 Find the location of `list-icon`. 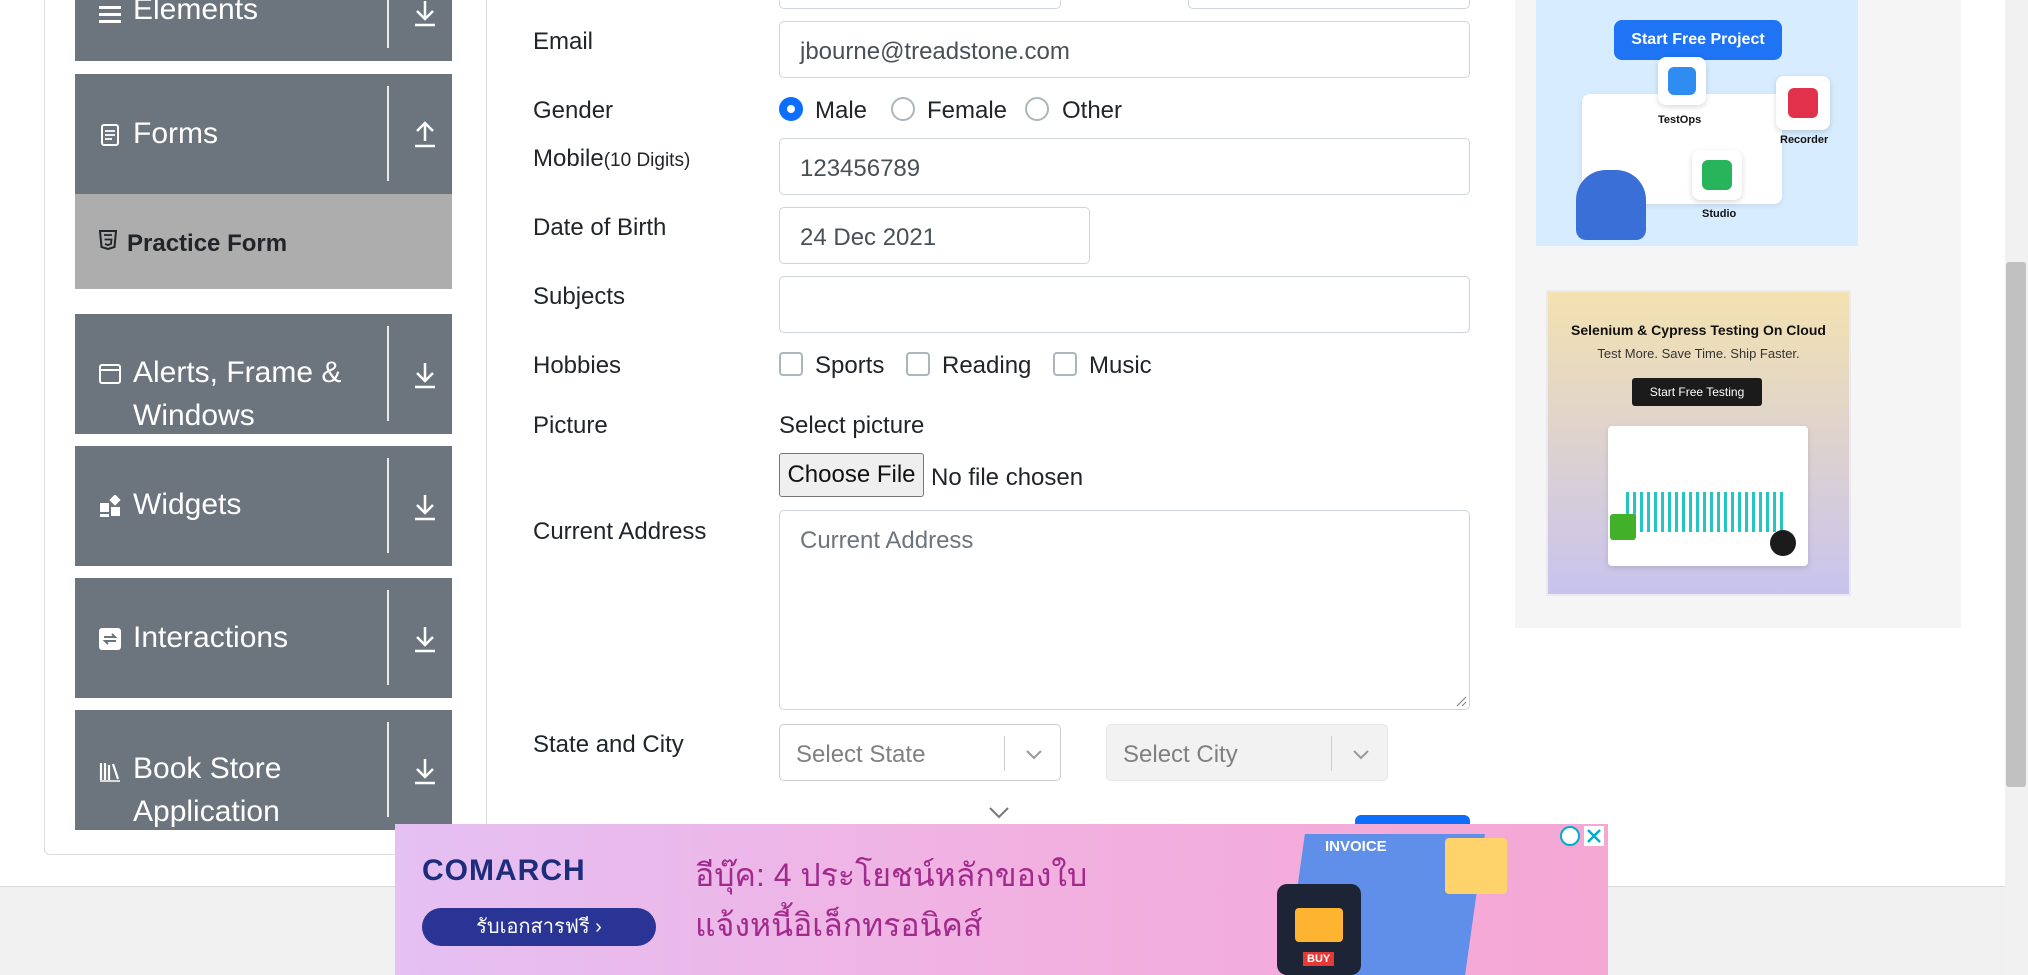

list-icon is located at coordinates (110, 14).